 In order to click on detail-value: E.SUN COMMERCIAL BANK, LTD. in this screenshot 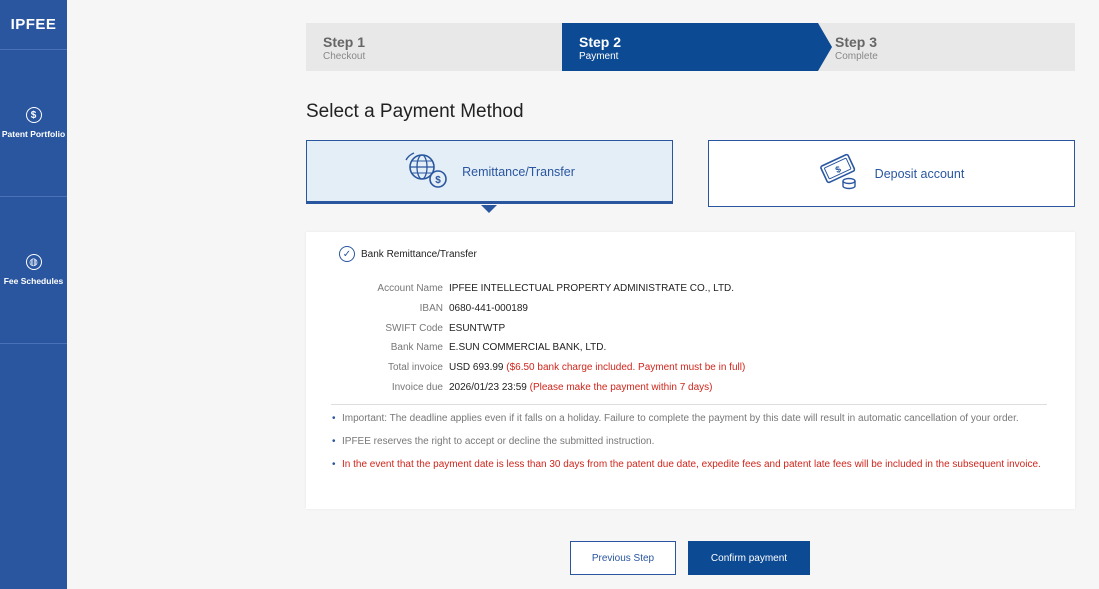, I will do `click(528, 348)`.